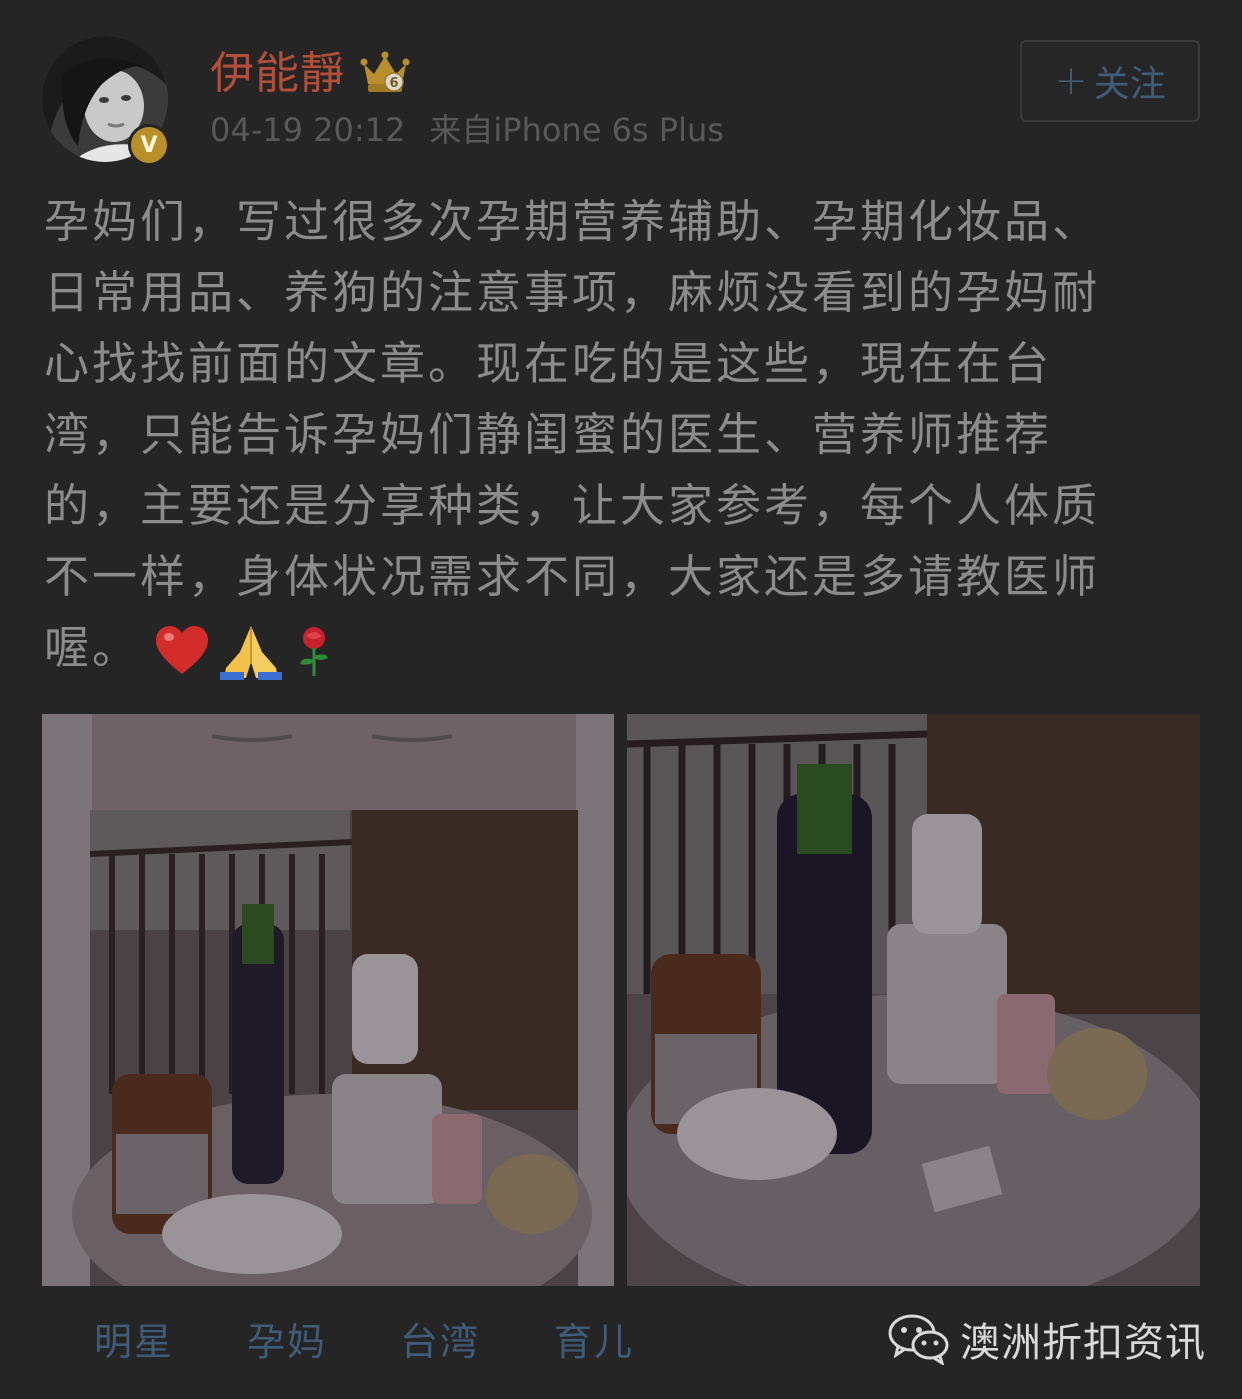  What do you see at coordinates (572, 292) in the screenshot?
I see `post-line: 日常用品、养狗的注意事项，麻烦没看到的孕妈耐` at bounding box center [572, 292].